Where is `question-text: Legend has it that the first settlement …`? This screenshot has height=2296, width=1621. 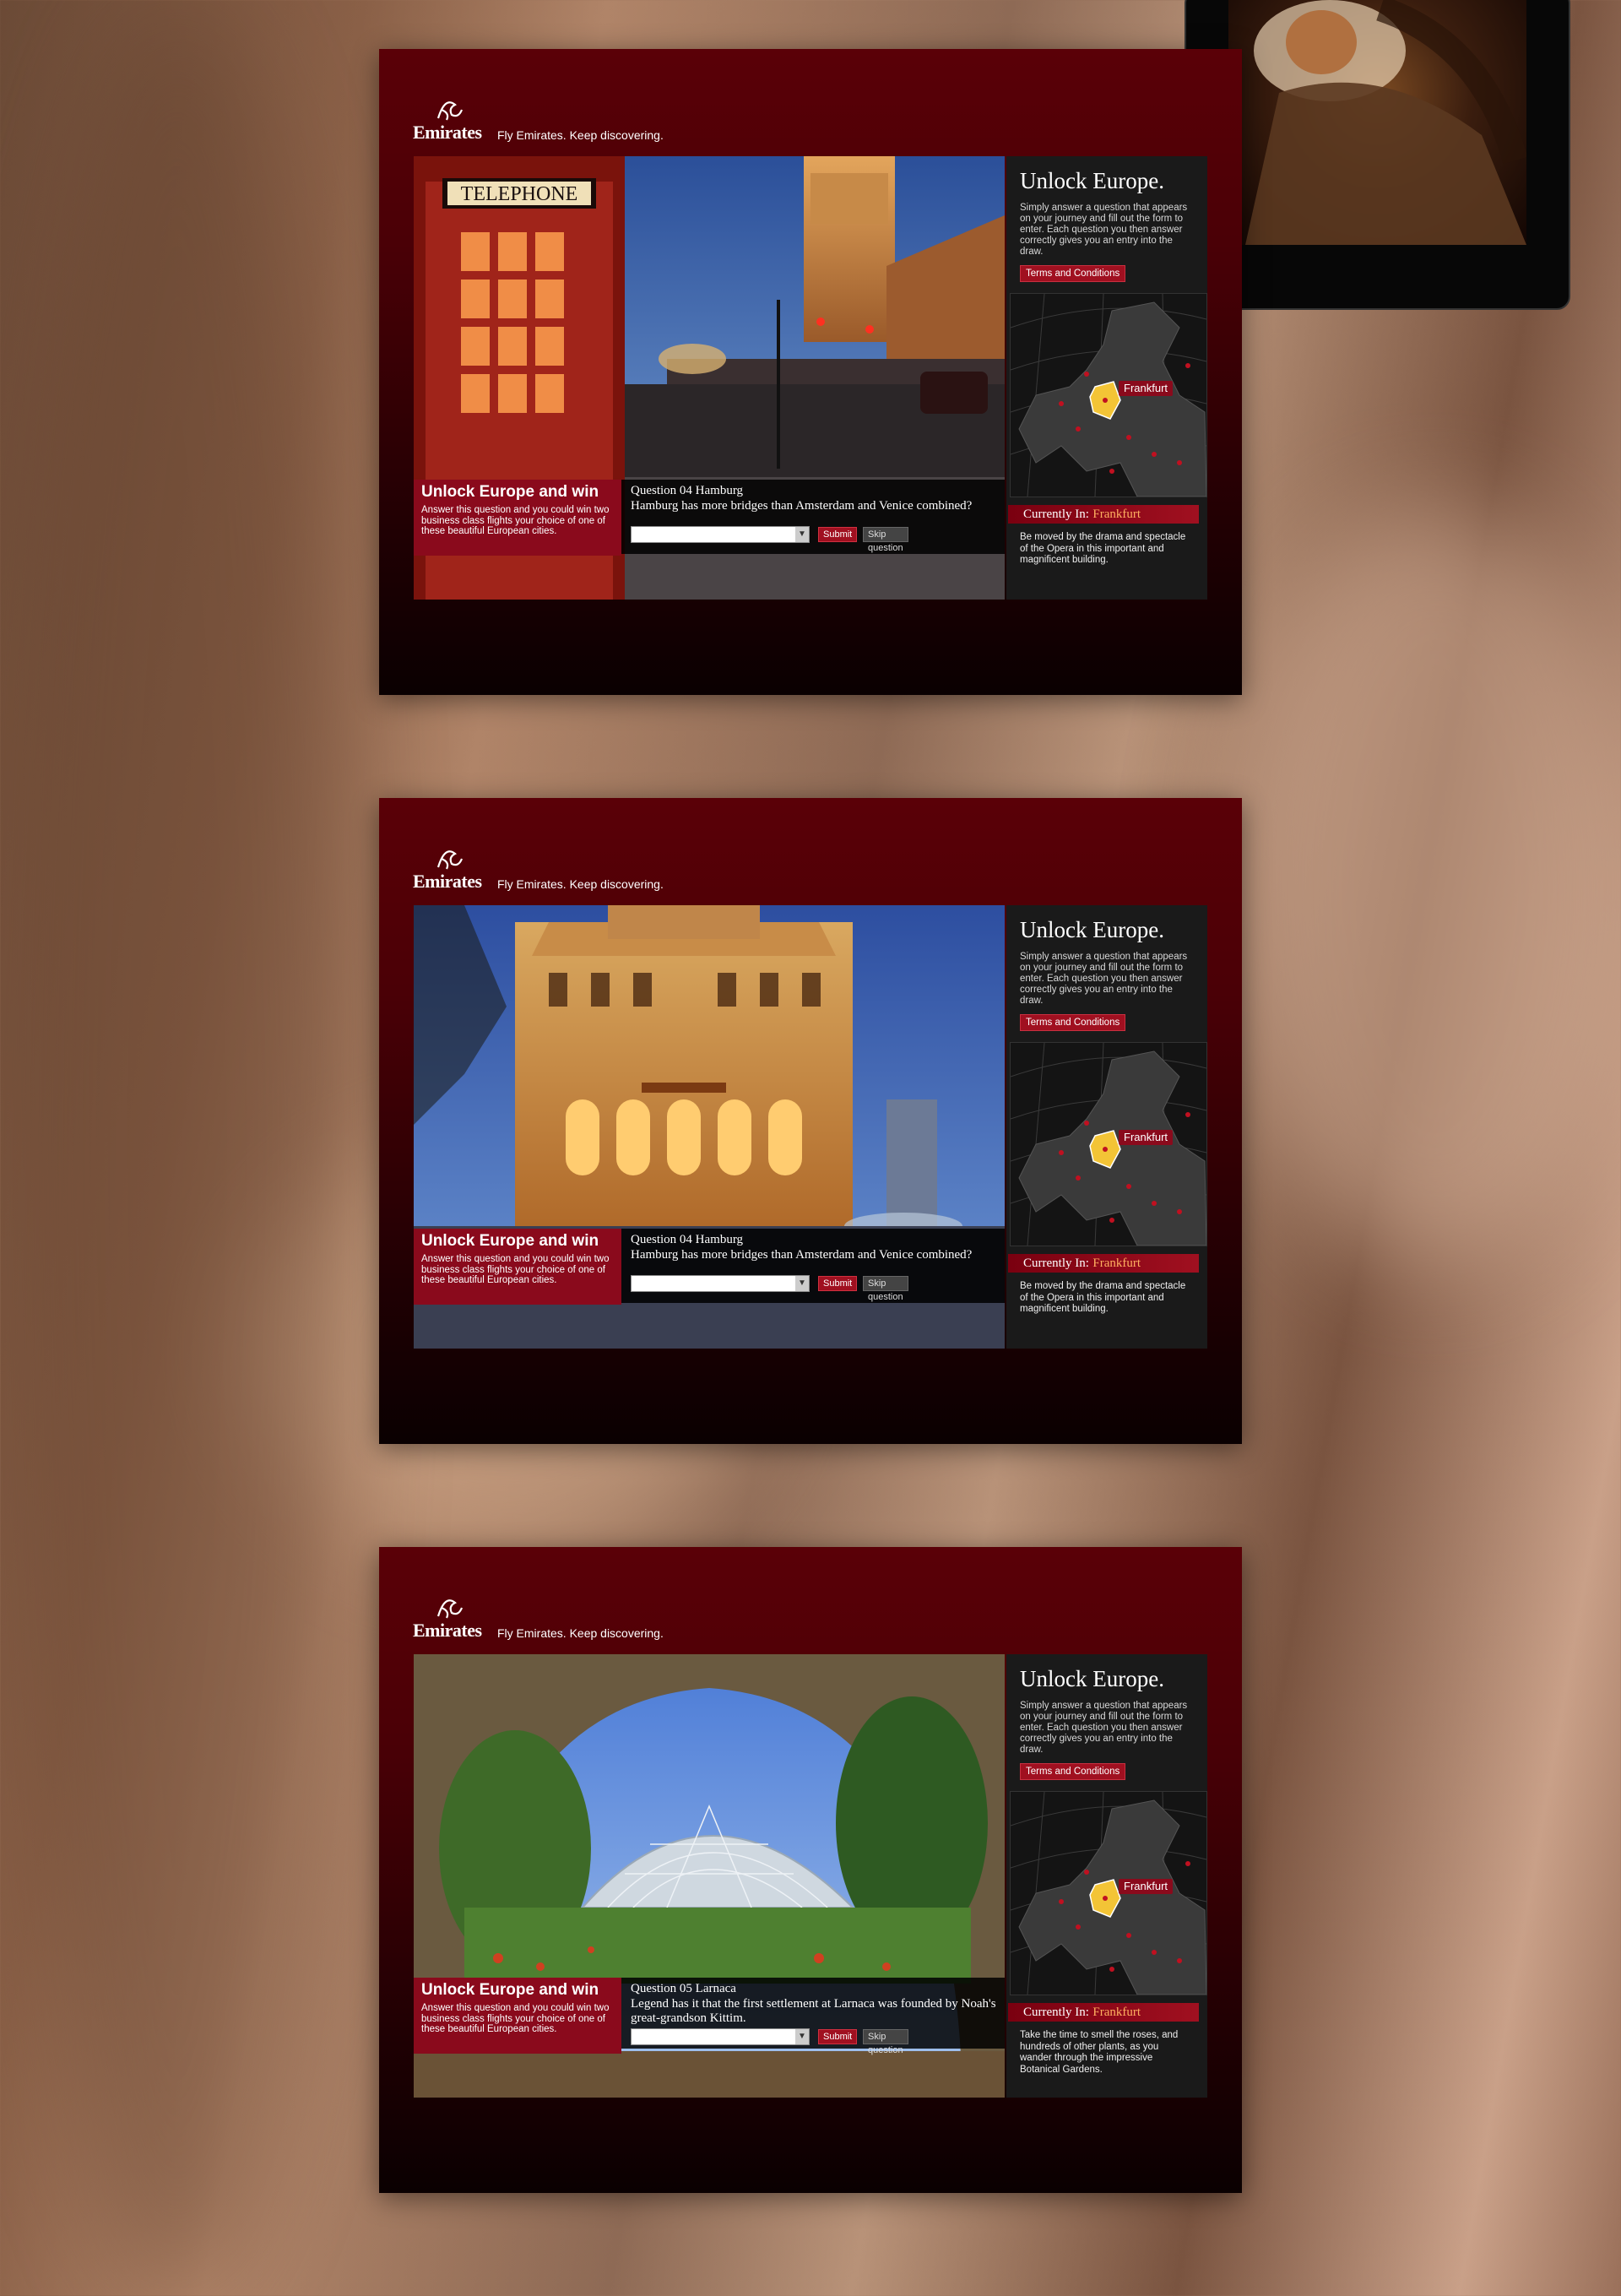
question-text: Legend has it that the first settlement … is located at coordinates (813, 2011).